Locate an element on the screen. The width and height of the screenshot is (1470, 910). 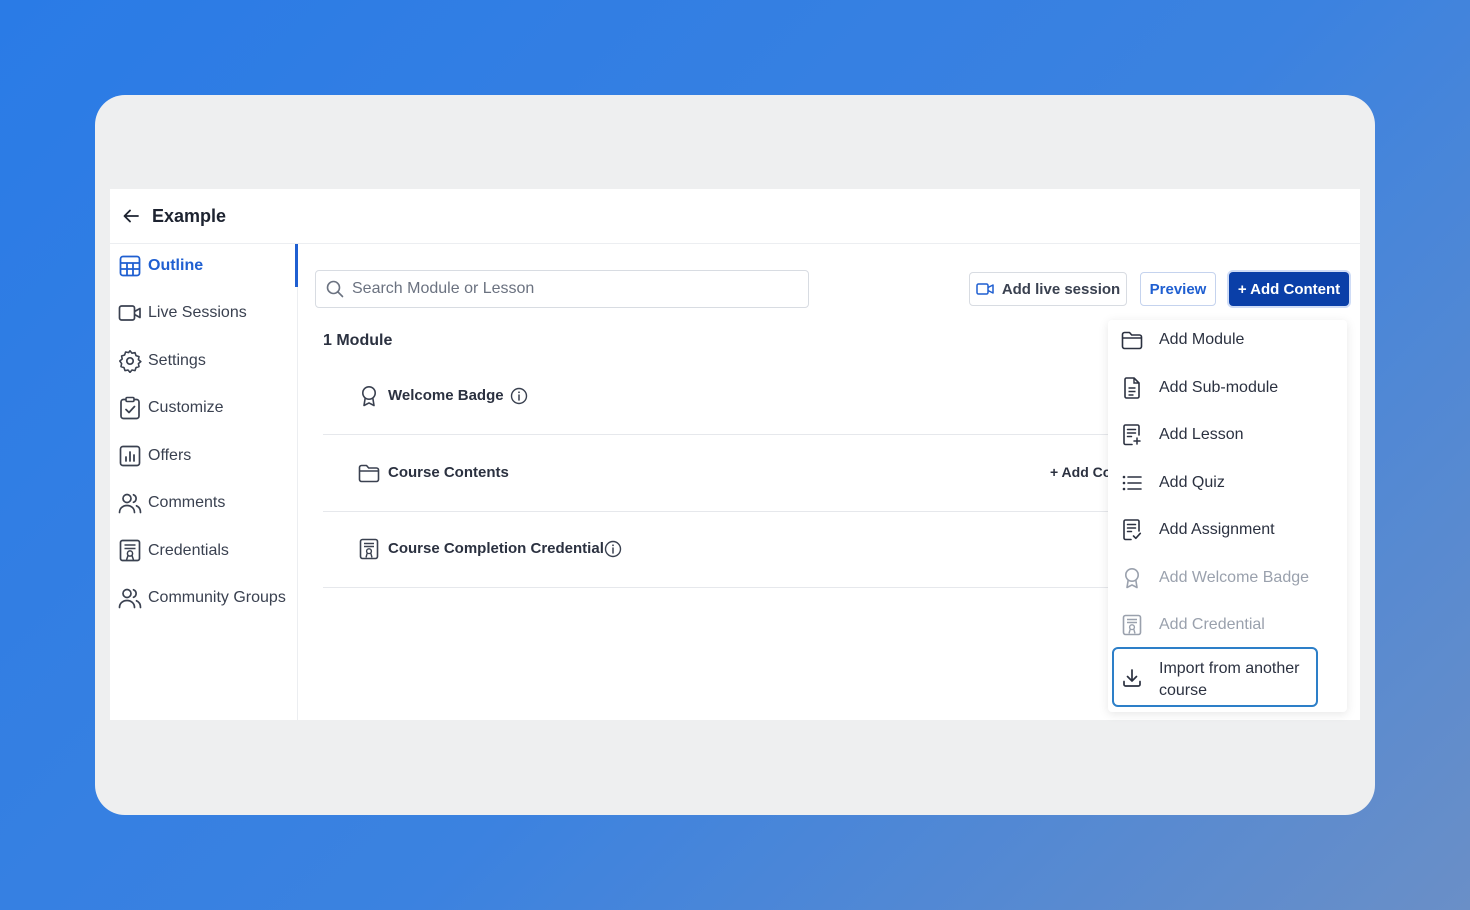
menu-item-label: Add Welcome Badge is located at coordinates (1234, 577).